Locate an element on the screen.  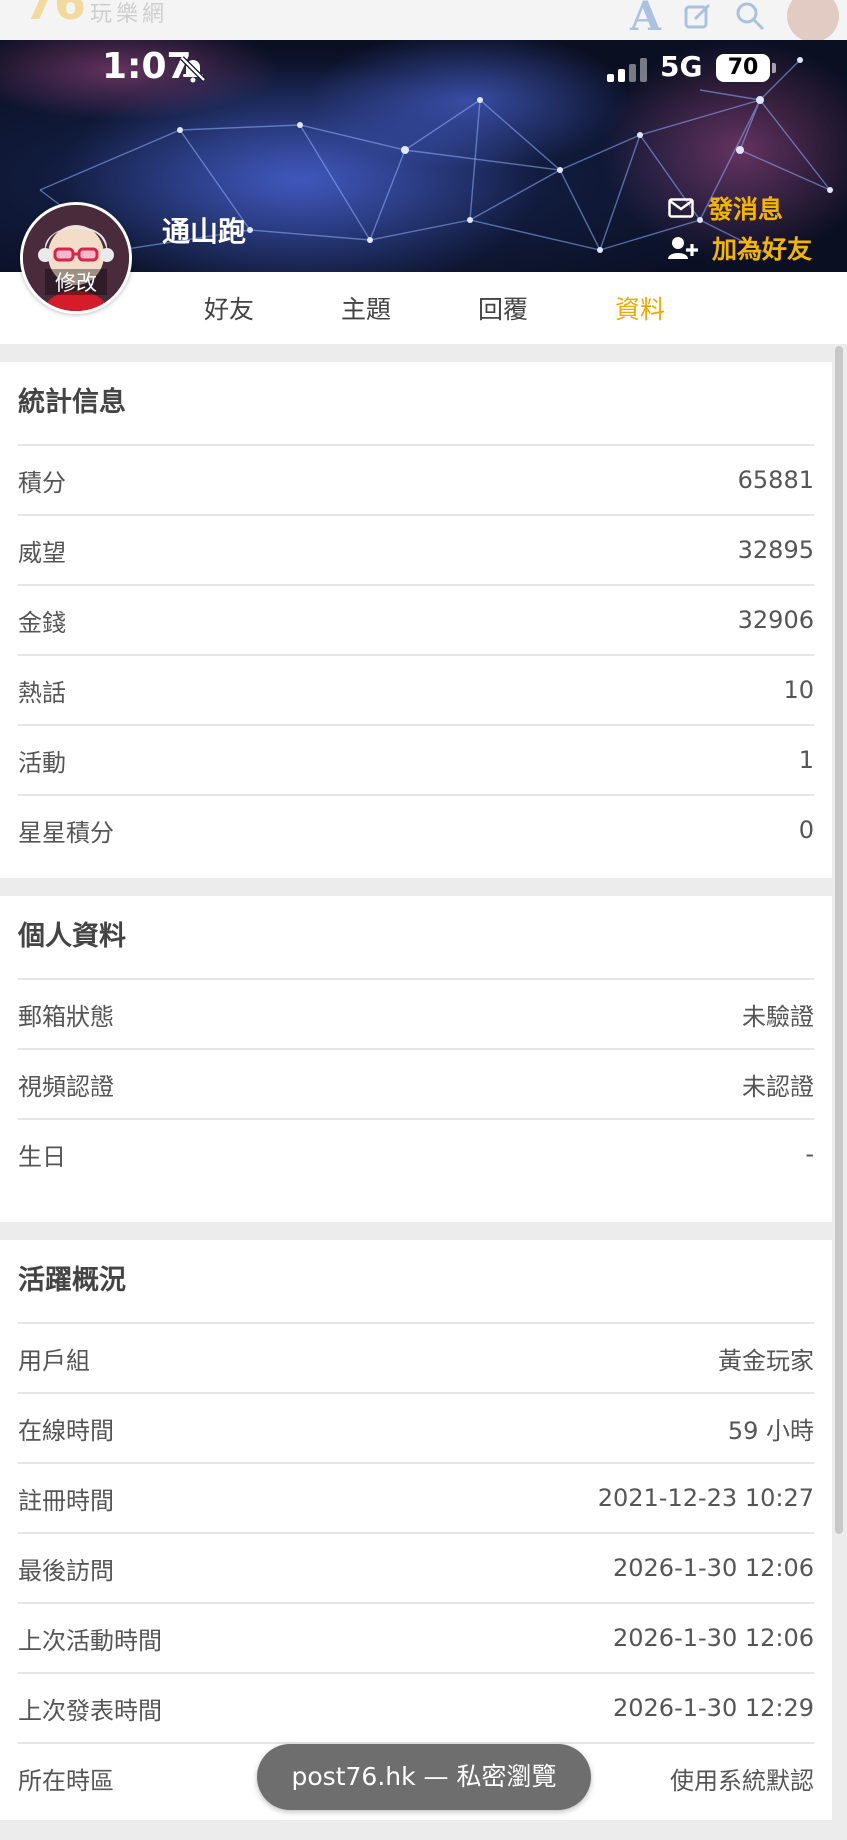
site-header: 76 玩樂網 A is located at coordinates (423, 20).